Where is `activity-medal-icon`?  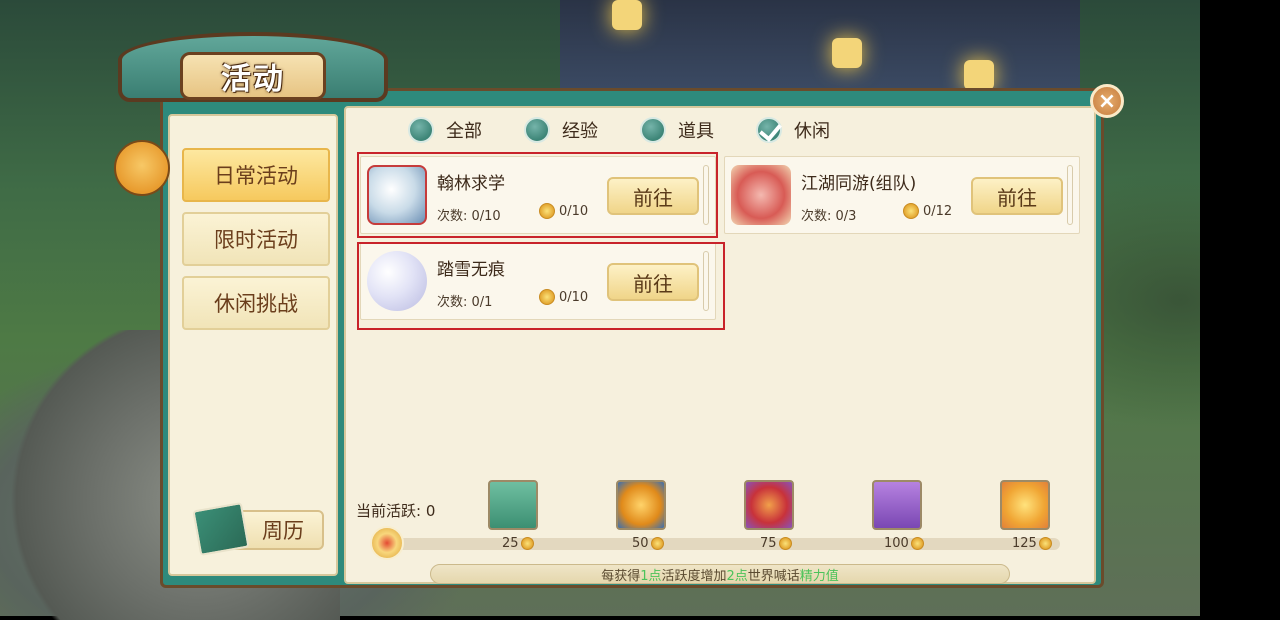
activity-medal-icon is located at coordinates (387, 543).